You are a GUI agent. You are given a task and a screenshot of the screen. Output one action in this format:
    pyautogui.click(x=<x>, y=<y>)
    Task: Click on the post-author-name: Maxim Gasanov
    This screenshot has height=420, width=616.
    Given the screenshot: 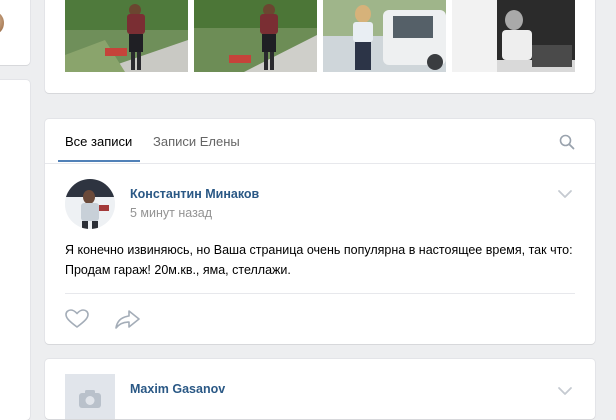 What is the action you would take?
    pyautogui.click(x=177, y=389)
    